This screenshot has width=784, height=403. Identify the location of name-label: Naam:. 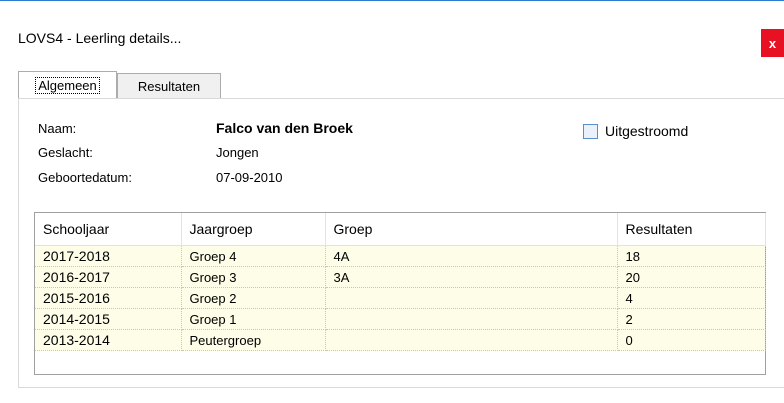
(57, 128).